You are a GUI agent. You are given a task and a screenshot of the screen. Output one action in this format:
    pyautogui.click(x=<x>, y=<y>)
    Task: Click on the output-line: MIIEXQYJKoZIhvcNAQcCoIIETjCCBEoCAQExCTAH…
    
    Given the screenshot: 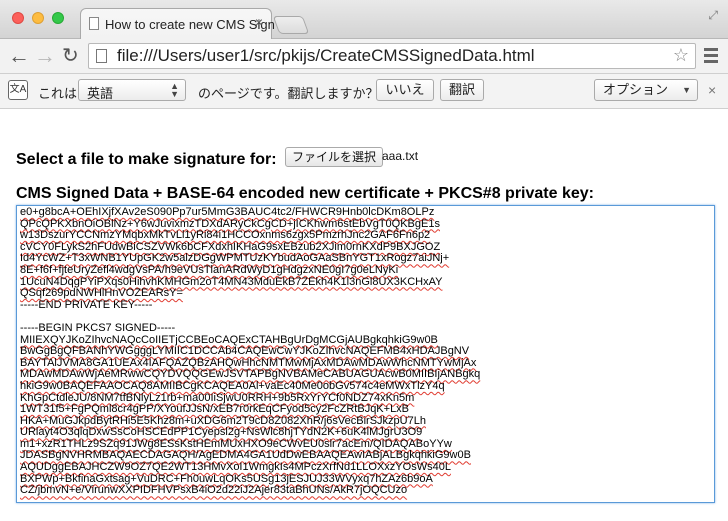 What is the action you would take?
    pyautogui.click(x=229, y=339)
    